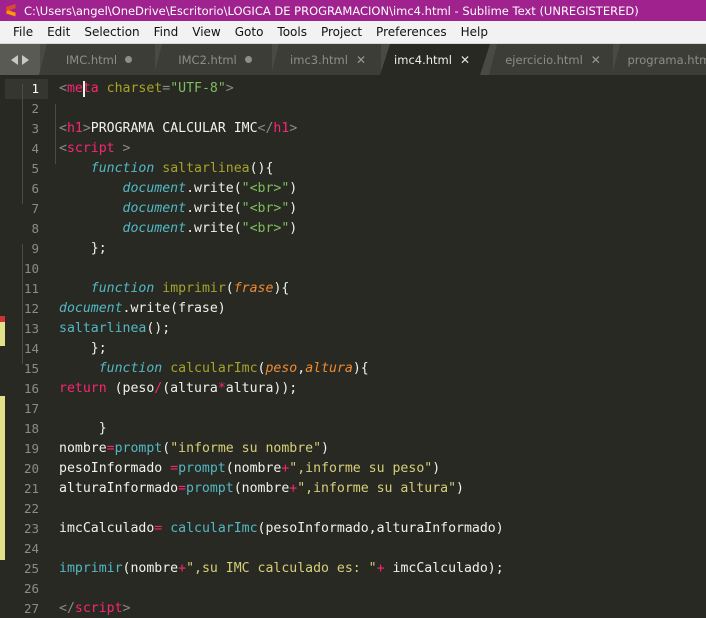  I want to click on menu-item-find: Find, so click(166, 32).